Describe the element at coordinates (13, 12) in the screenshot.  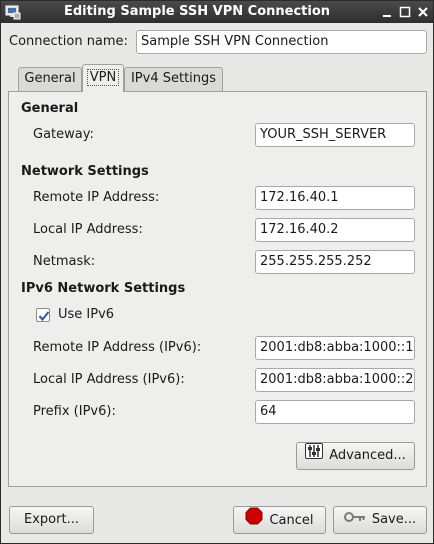
I see `network-connection-icon` at that location.